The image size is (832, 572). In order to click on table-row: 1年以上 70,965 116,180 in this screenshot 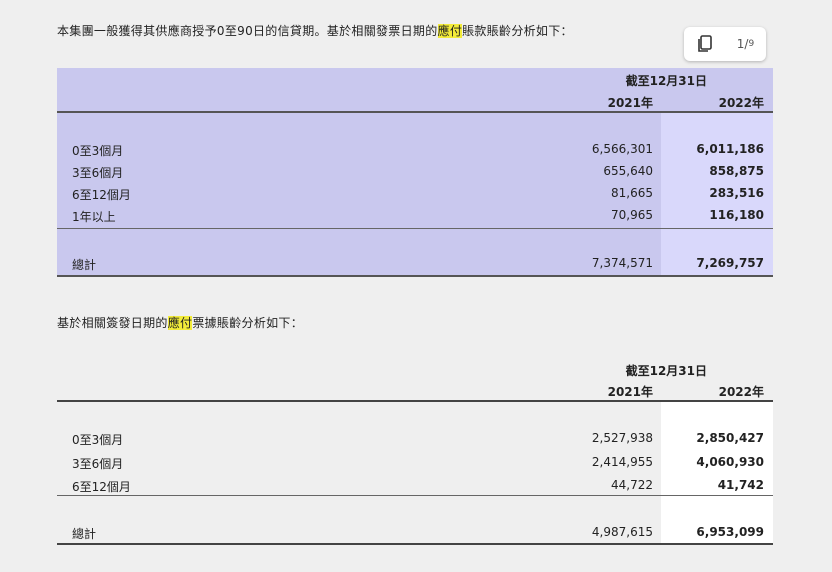, I will do `click(415, 215)`.